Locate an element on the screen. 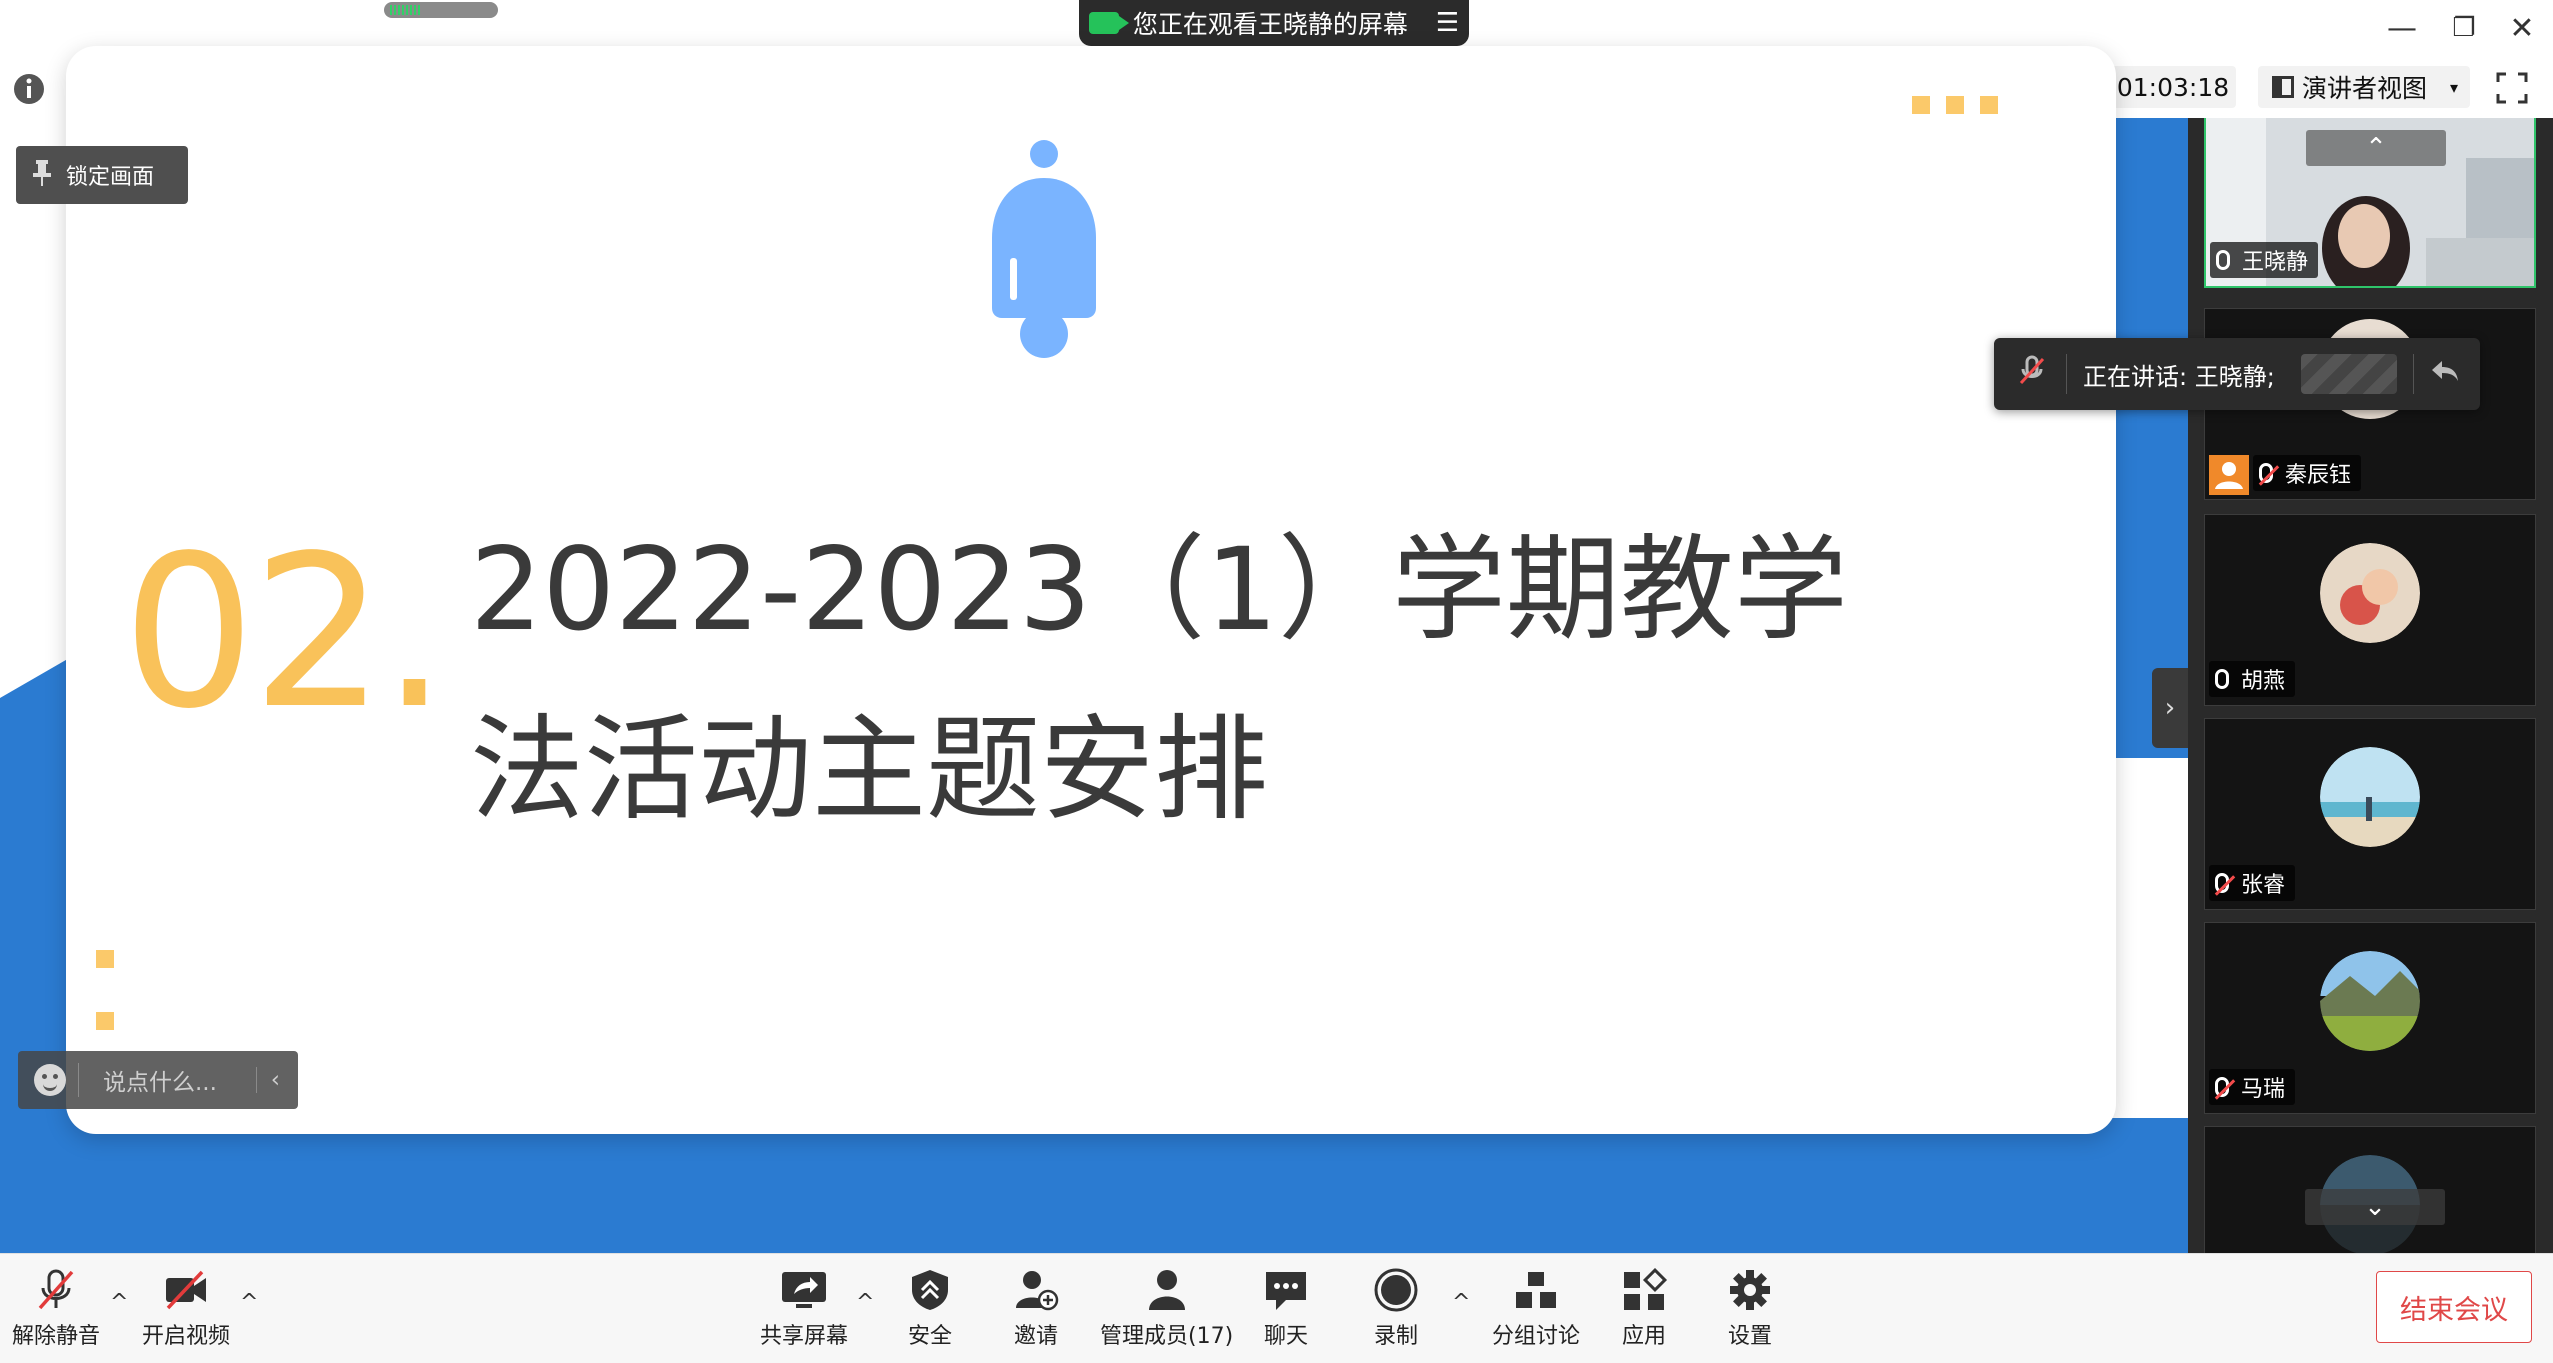 Image resolution: width=2553 pixels, height=1363 pixels. chat-label: 聊天 is located at coordinates (1285, 1336).